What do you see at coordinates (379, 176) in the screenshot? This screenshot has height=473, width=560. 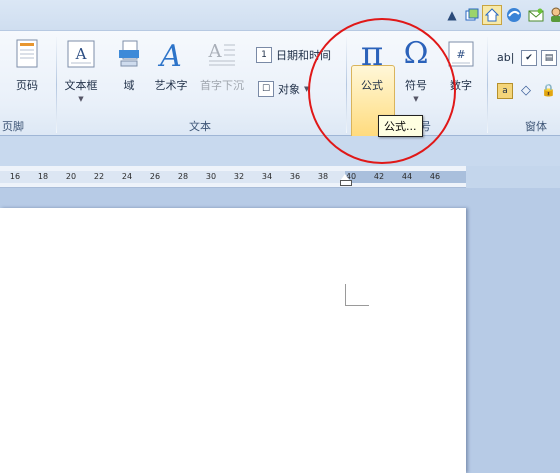 I see `ruler-tick-label: 42` at bounding box center [379, 176].